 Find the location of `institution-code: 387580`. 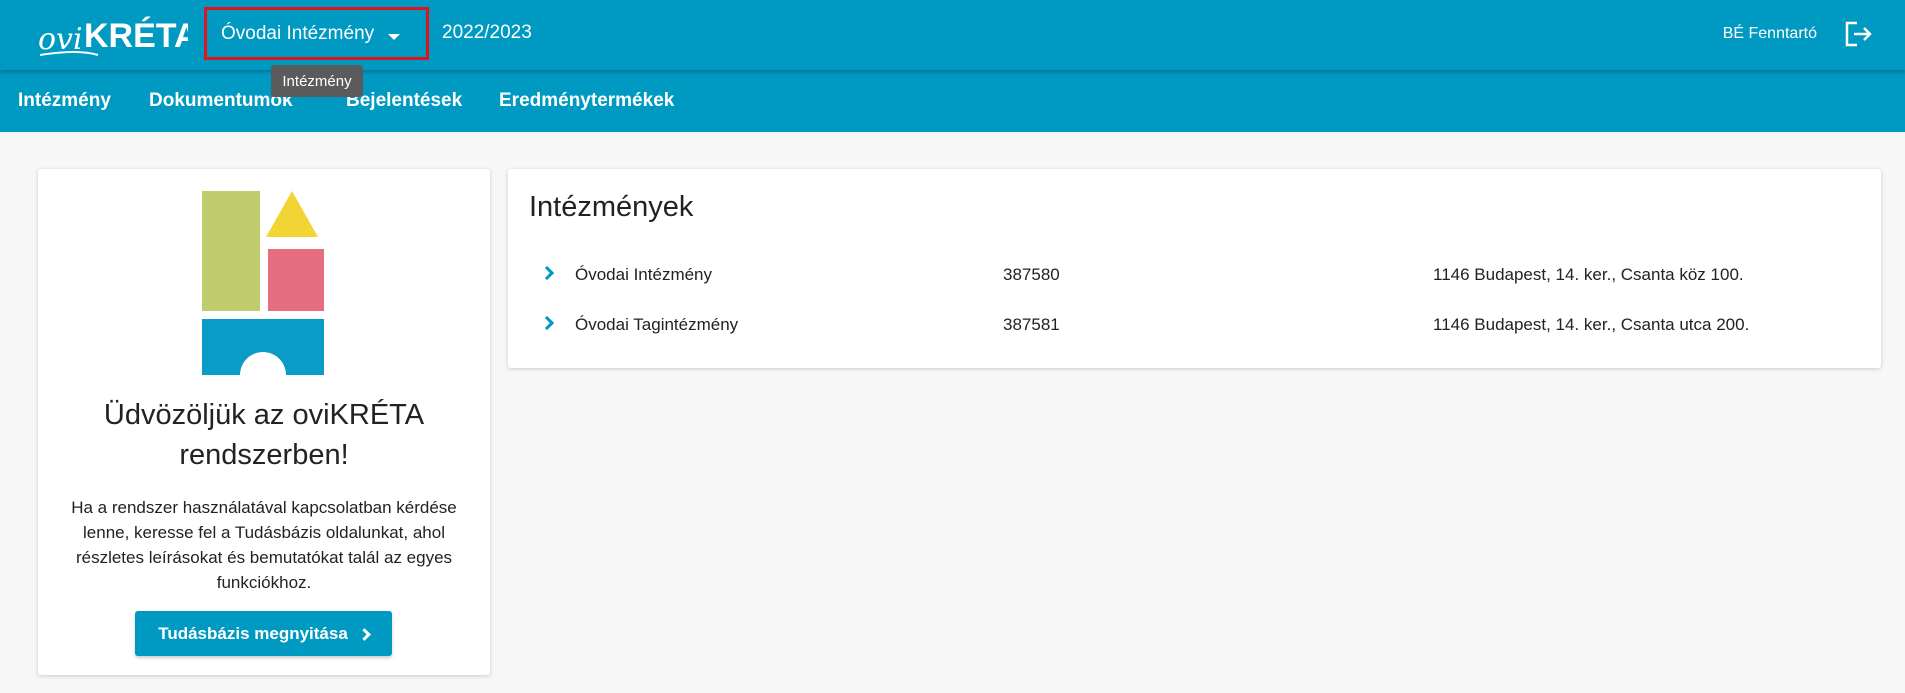

institution-code: 387580 is located at coordinates (1031, 274).